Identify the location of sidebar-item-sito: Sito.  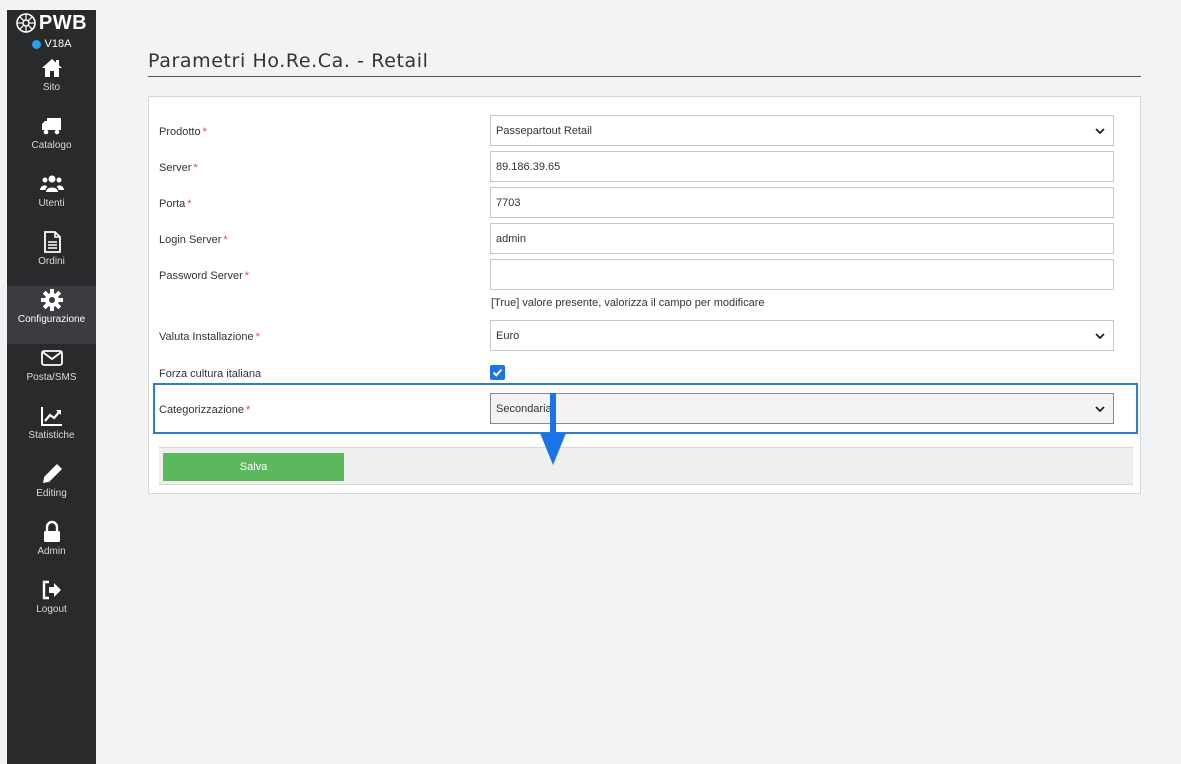
(51, 83).